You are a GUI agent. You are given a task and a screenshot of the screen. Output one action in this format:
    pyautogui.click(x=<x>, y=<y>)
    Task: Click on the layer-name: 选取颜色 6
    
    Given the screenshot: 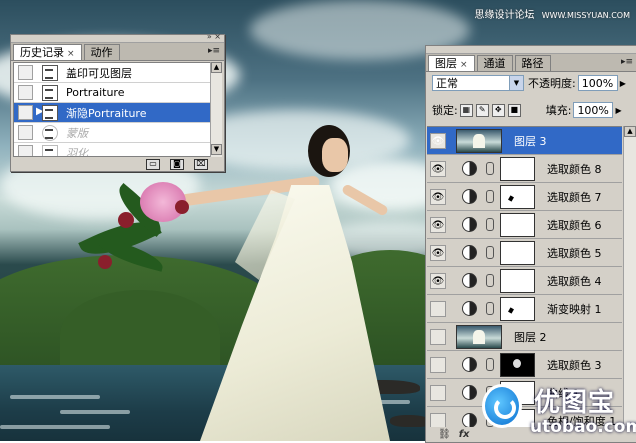 What is the action you would take?
    pyautogui.click(x=574, y=225)
    